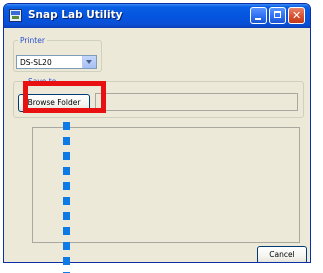 The image size is (323, 273). I want to click on chevron-down-icon, so click(89, 62).